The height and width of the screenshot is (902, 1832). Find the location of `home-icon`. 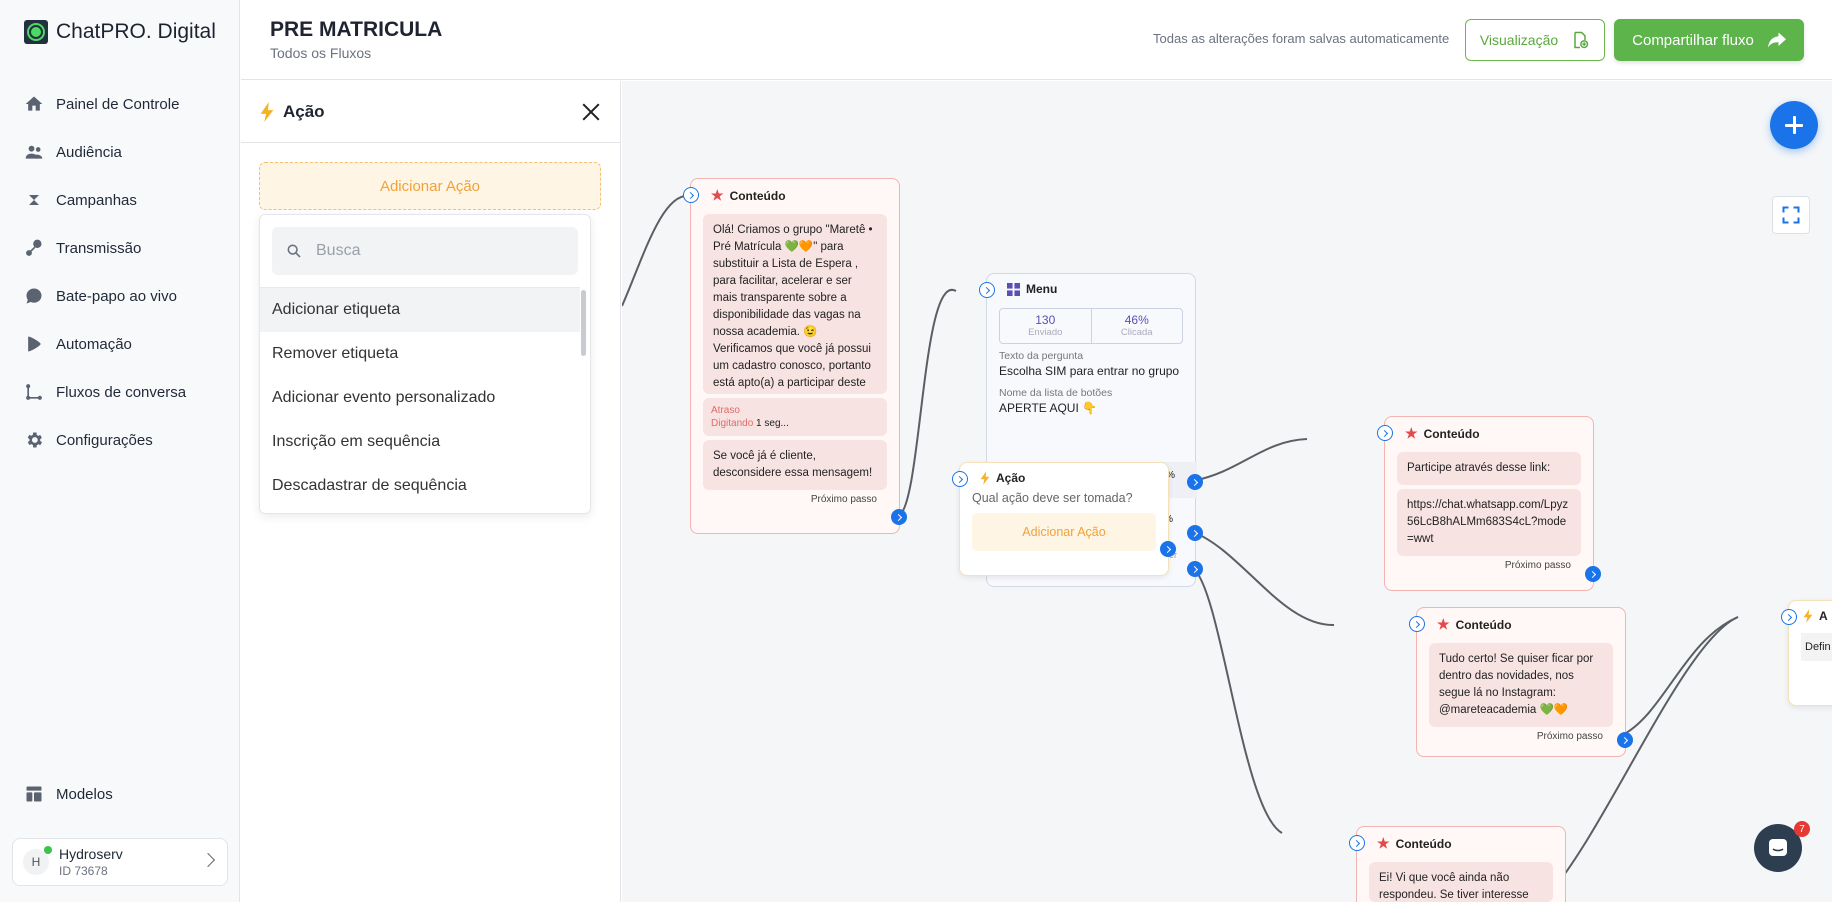

home-icon is located at coordinates (34, 103).